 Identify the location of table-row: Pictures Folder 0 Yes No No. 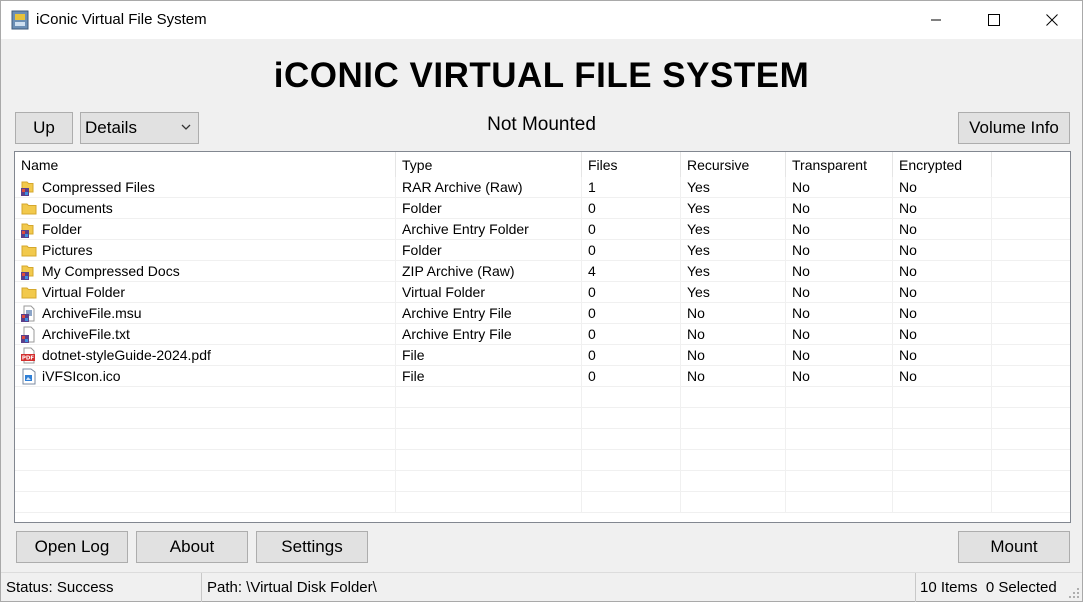
(542, 250).